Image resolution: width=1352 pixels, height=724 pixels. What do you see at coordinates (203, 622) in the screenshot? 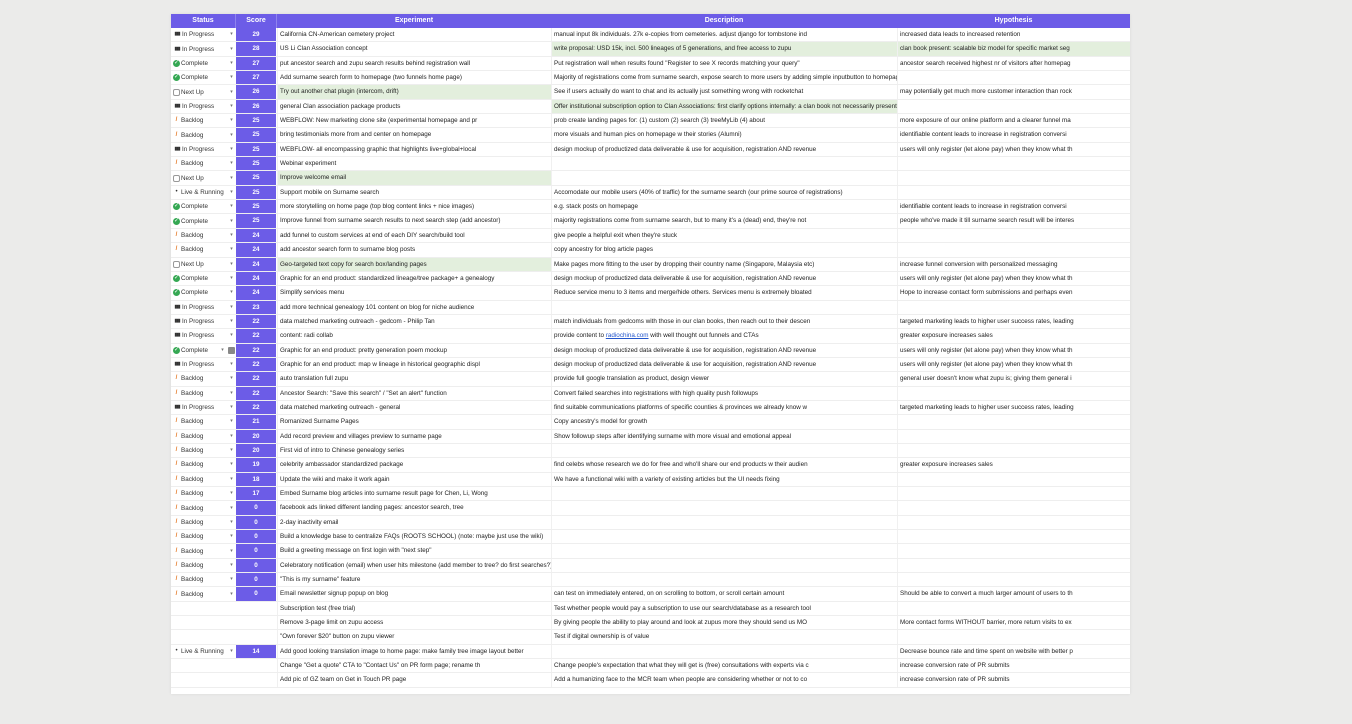
I see `status-cell` at bounding box center [203, 622].